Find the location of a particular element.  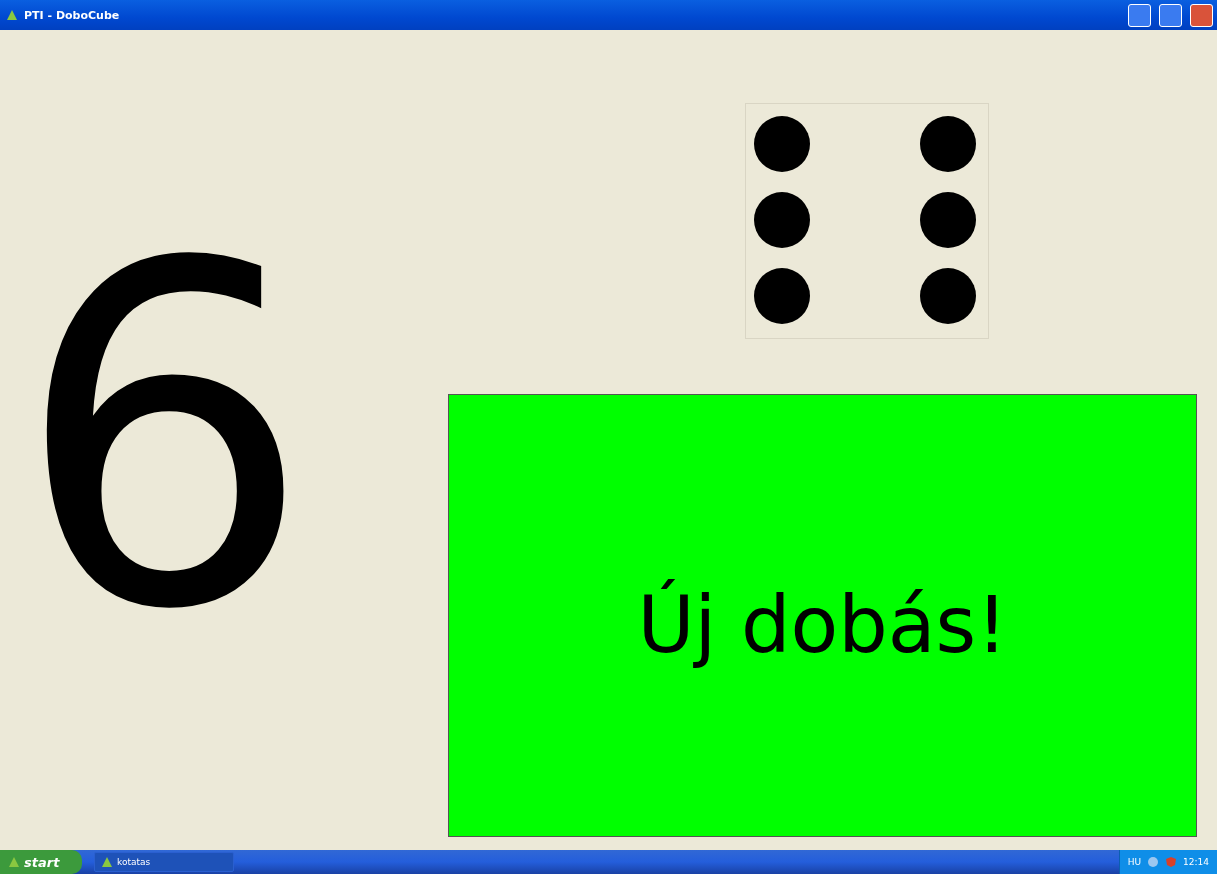

clock: 12:14 is located at coordinates (1196, 862).